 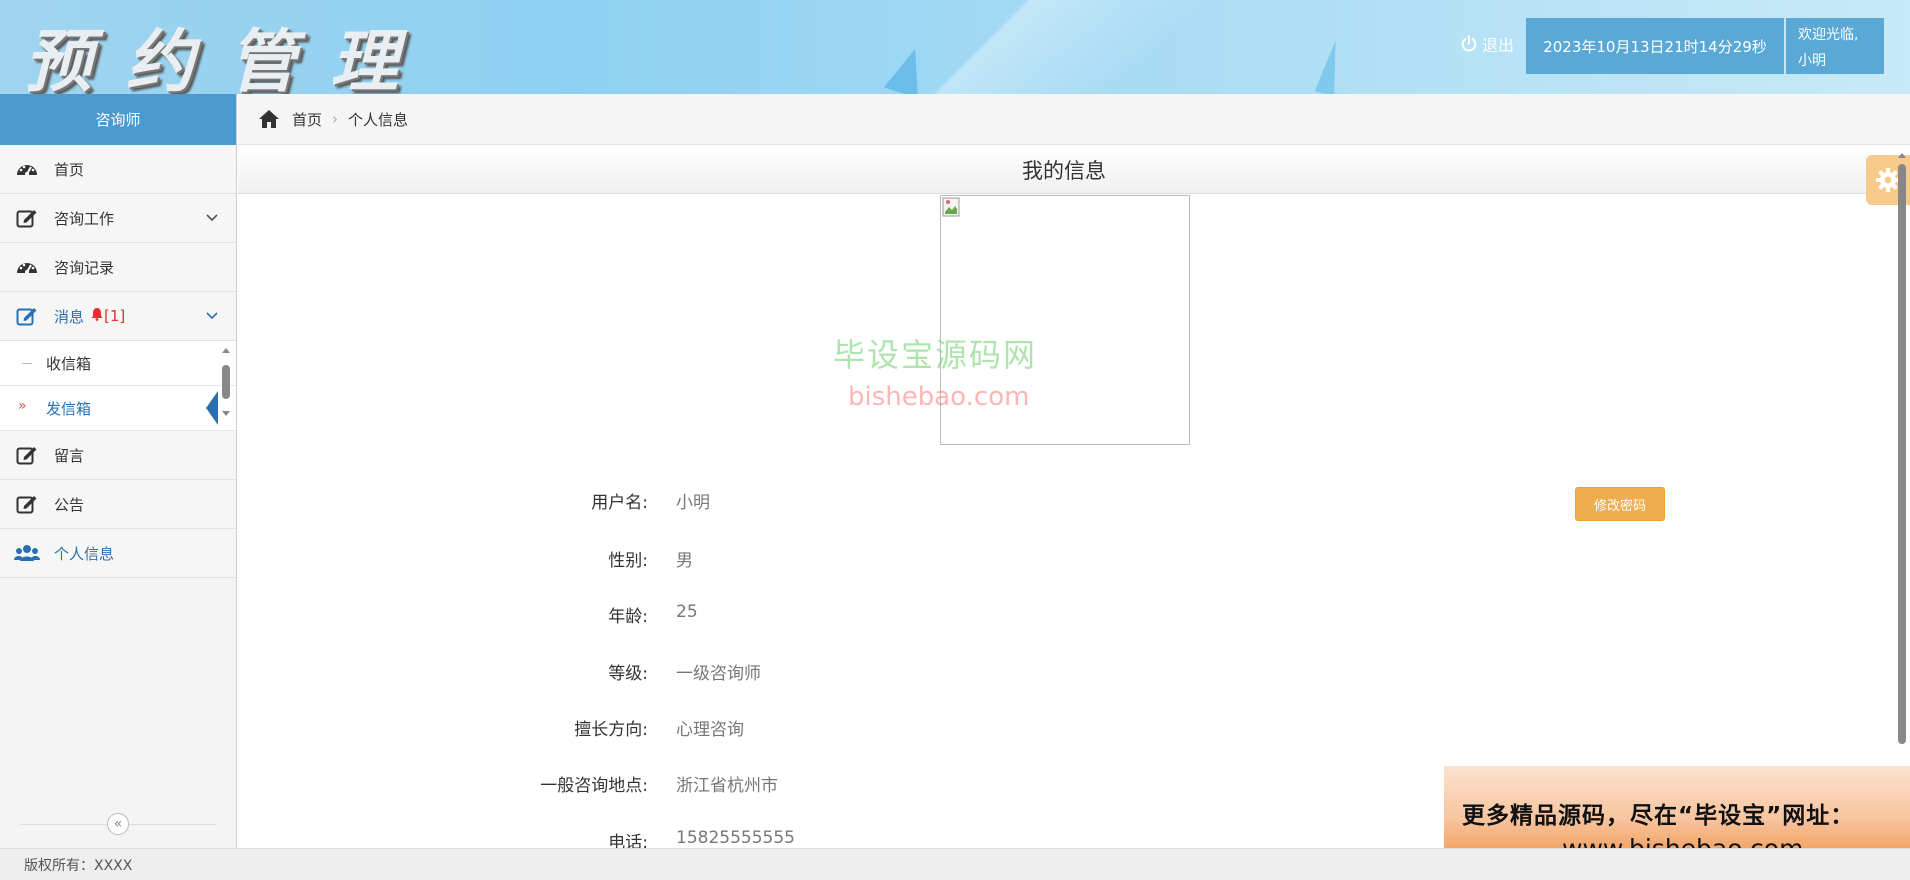 I want to click on field-row-location: 一般咨询地点: 浙江省杭州市, so click(x=688, y=786).